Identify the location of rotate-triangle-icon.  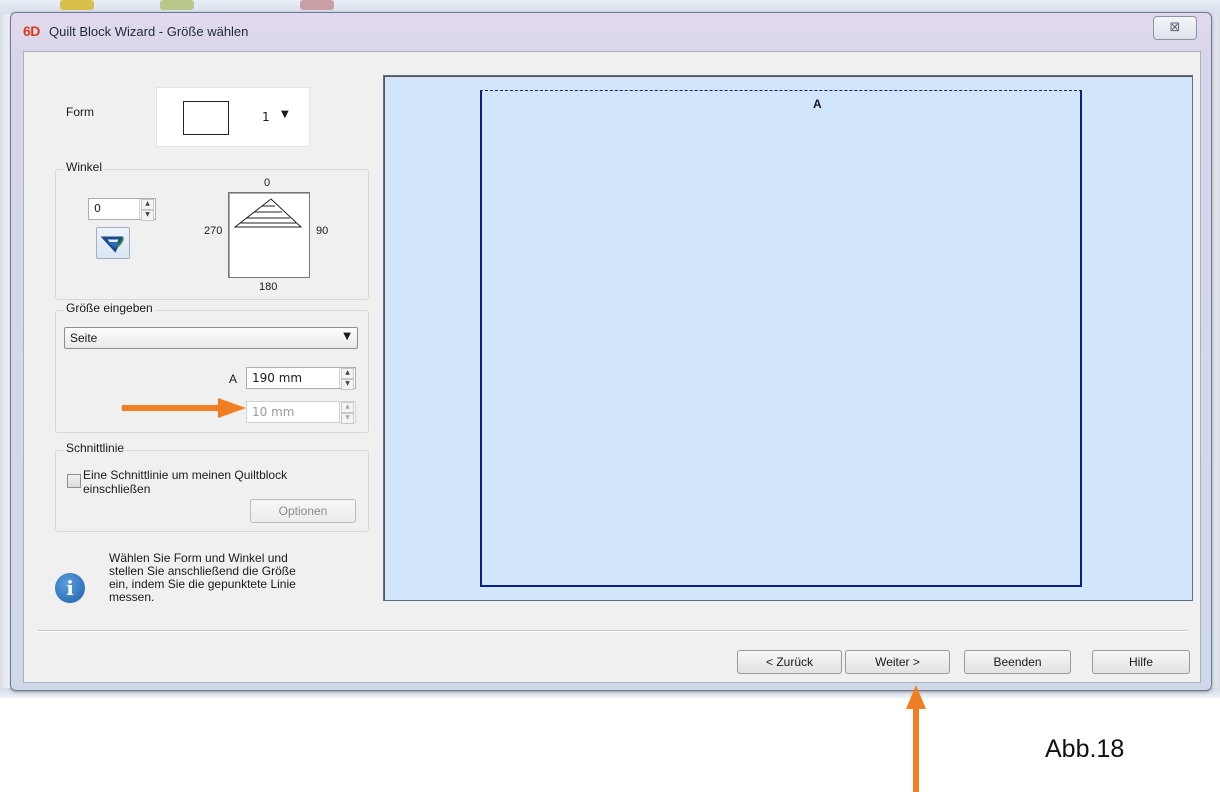
(112, 244).